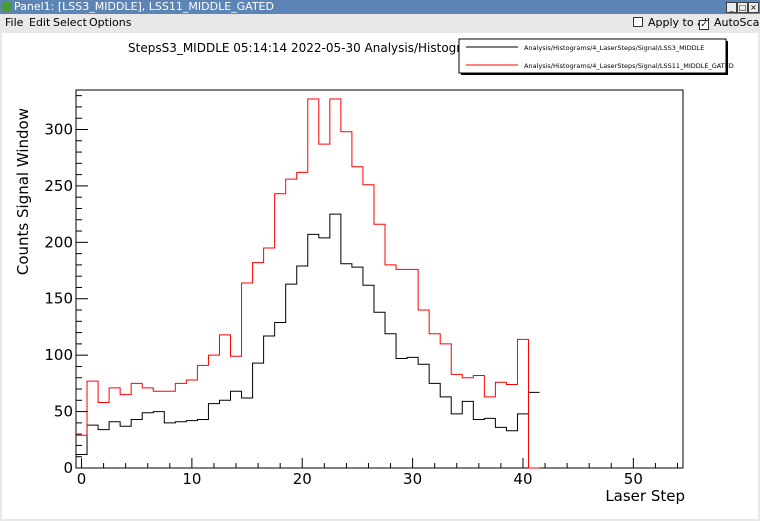  What do you see at coordinates (731, 7) in the screenshot?
I see `minimize-button: _` at bounding box center [731, 7].